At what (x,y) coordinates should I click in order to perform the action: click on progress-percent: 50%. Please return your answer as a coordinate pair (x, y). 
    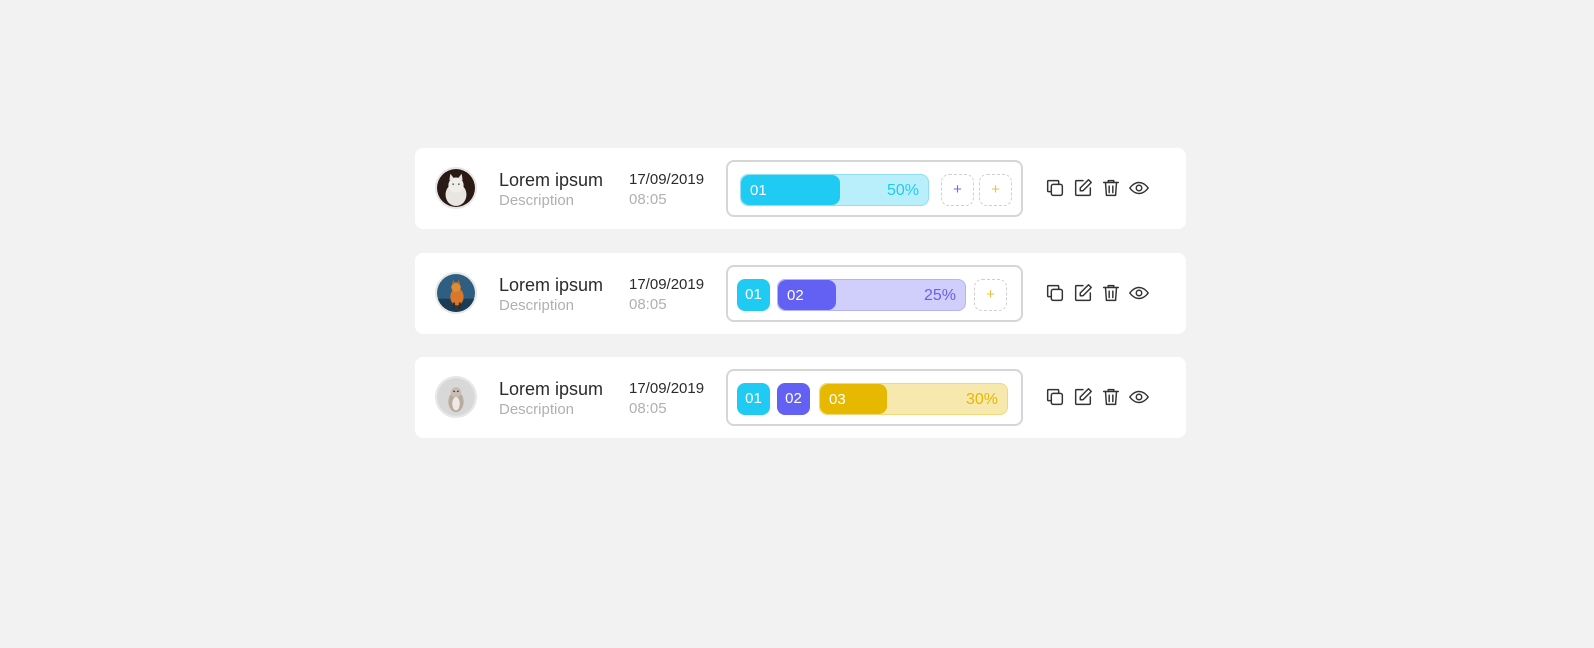
    Looking at the image, I should click on (902, 190).